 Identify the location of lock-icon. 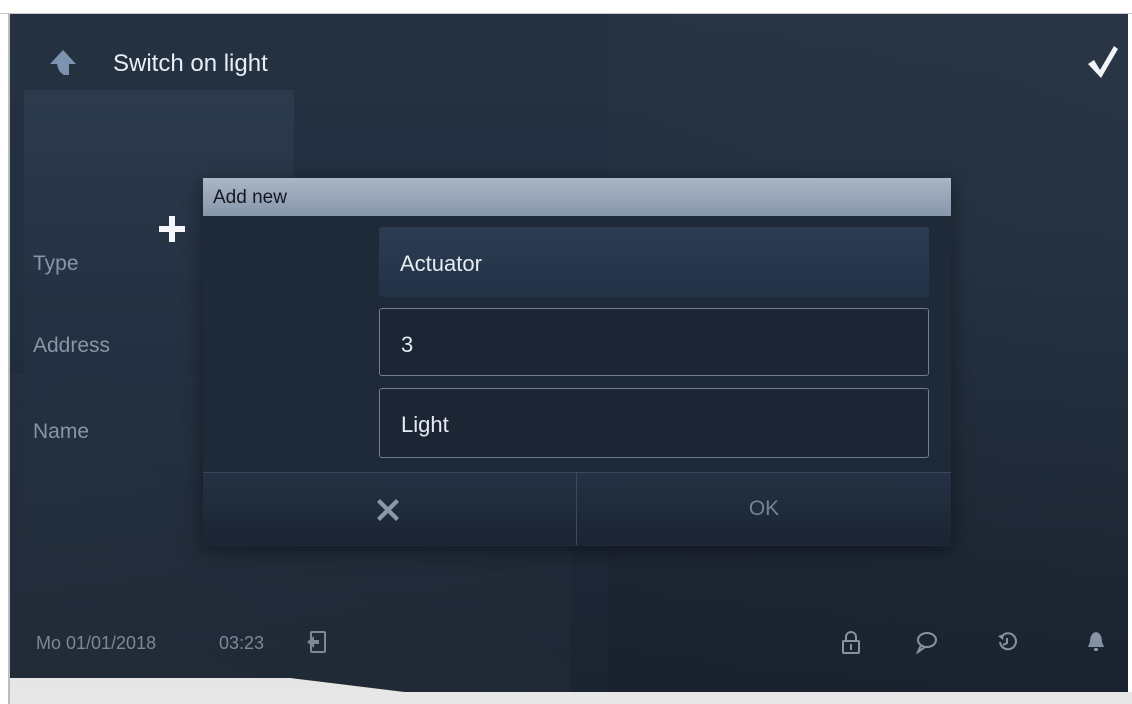
(851, 642).